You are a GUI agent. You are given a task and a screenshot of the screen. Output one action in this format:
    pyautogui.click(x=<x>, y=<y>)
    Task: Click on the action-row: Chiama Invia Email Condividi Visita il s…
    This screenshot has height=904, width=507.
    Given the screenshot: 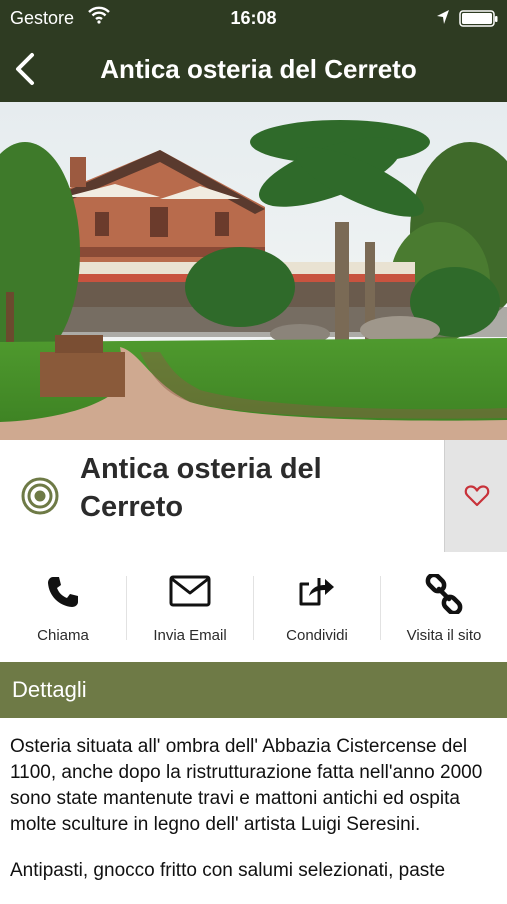 What is the action you would take?
    pyautogui.click(x=253, y=610)
    